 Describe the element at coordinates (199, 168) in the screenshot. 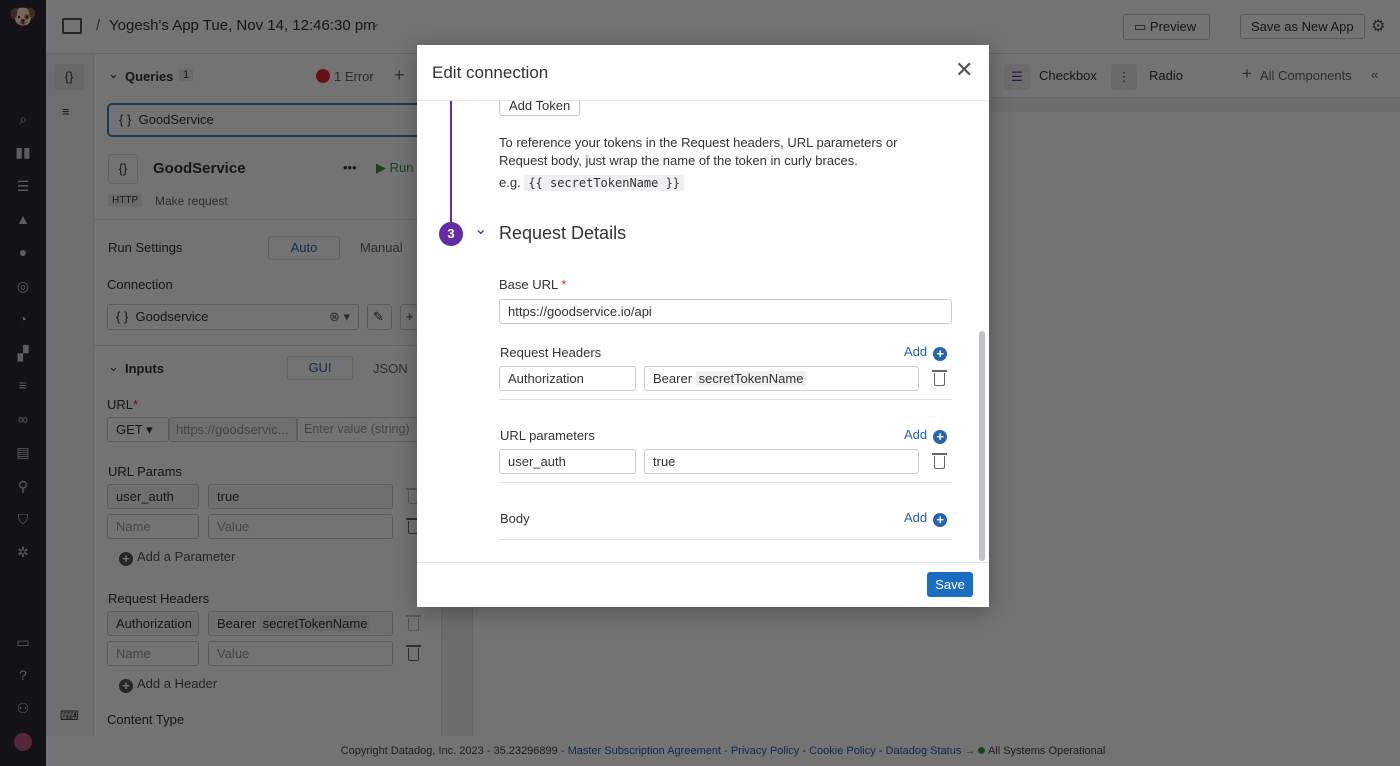

I see `query-name: GoodService` at that location.